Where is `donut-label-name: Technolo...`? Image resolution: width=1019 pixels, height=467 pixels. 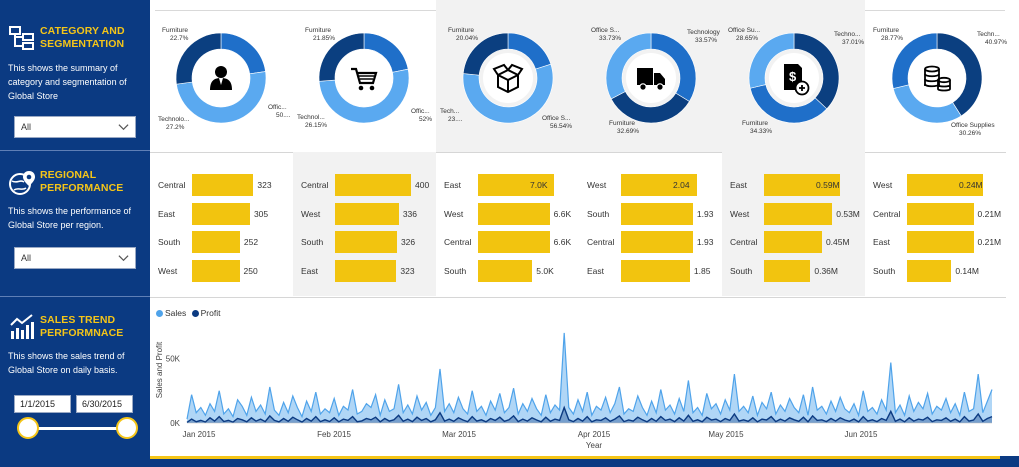 donut-label-name: Technolo... is located at coordinates (174, 119).